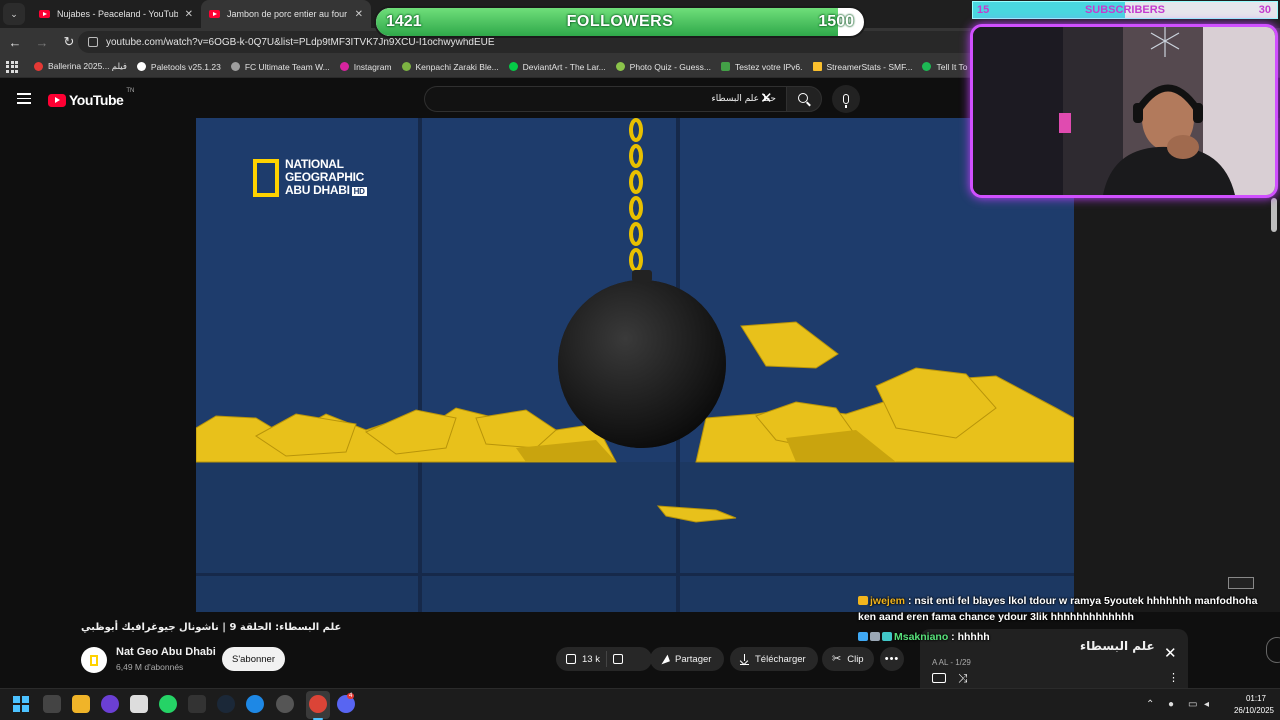  What do you see at coordinates (1173, 678) in the screenshot?
I see `playlist-more-icon: ⋮` at bounding box center [1173, 678].